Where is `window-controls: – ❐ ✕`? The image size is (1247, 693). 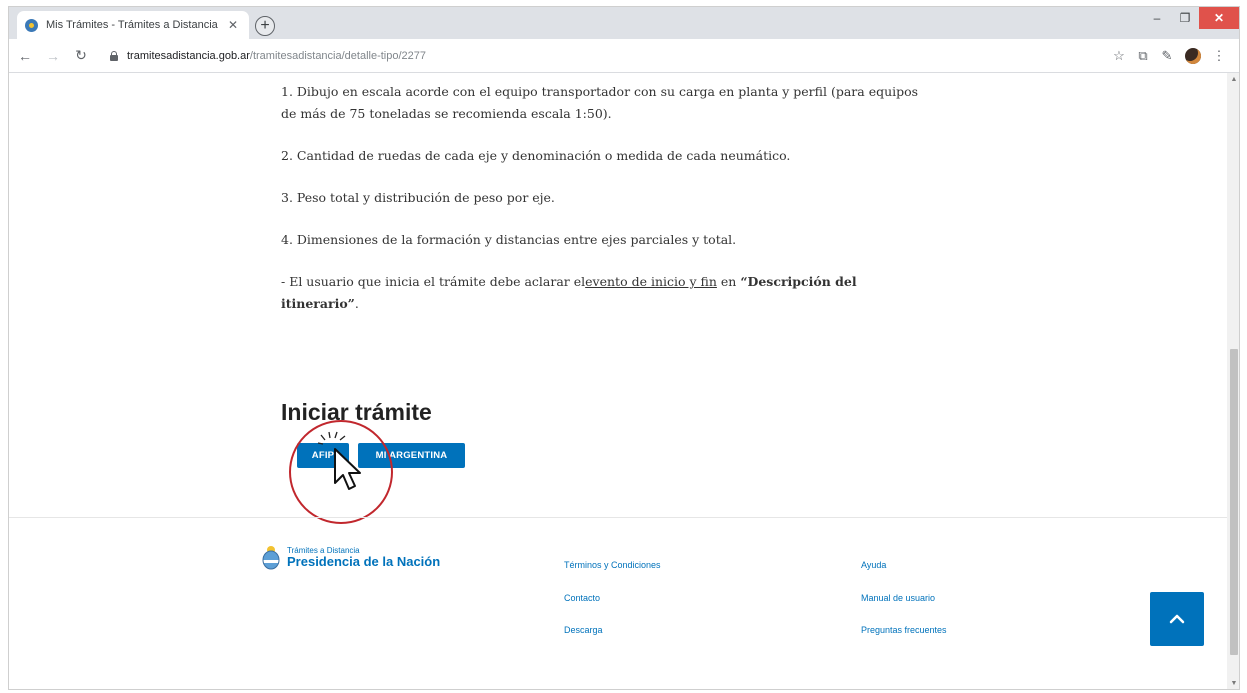
window-controls: – ❐ ✕ is located at coordinates (1191, 18).